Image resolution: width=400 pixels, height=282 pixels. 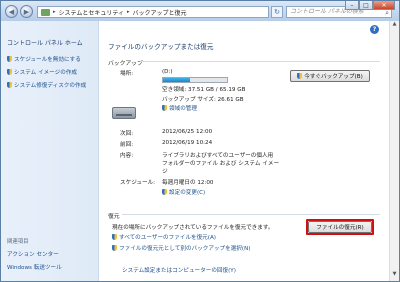 What do you see at coordinates (188, 183) in the screenshot?
I see `schedule-value: 毎週月曜日の 12:00` at bounding box center [188, 183].